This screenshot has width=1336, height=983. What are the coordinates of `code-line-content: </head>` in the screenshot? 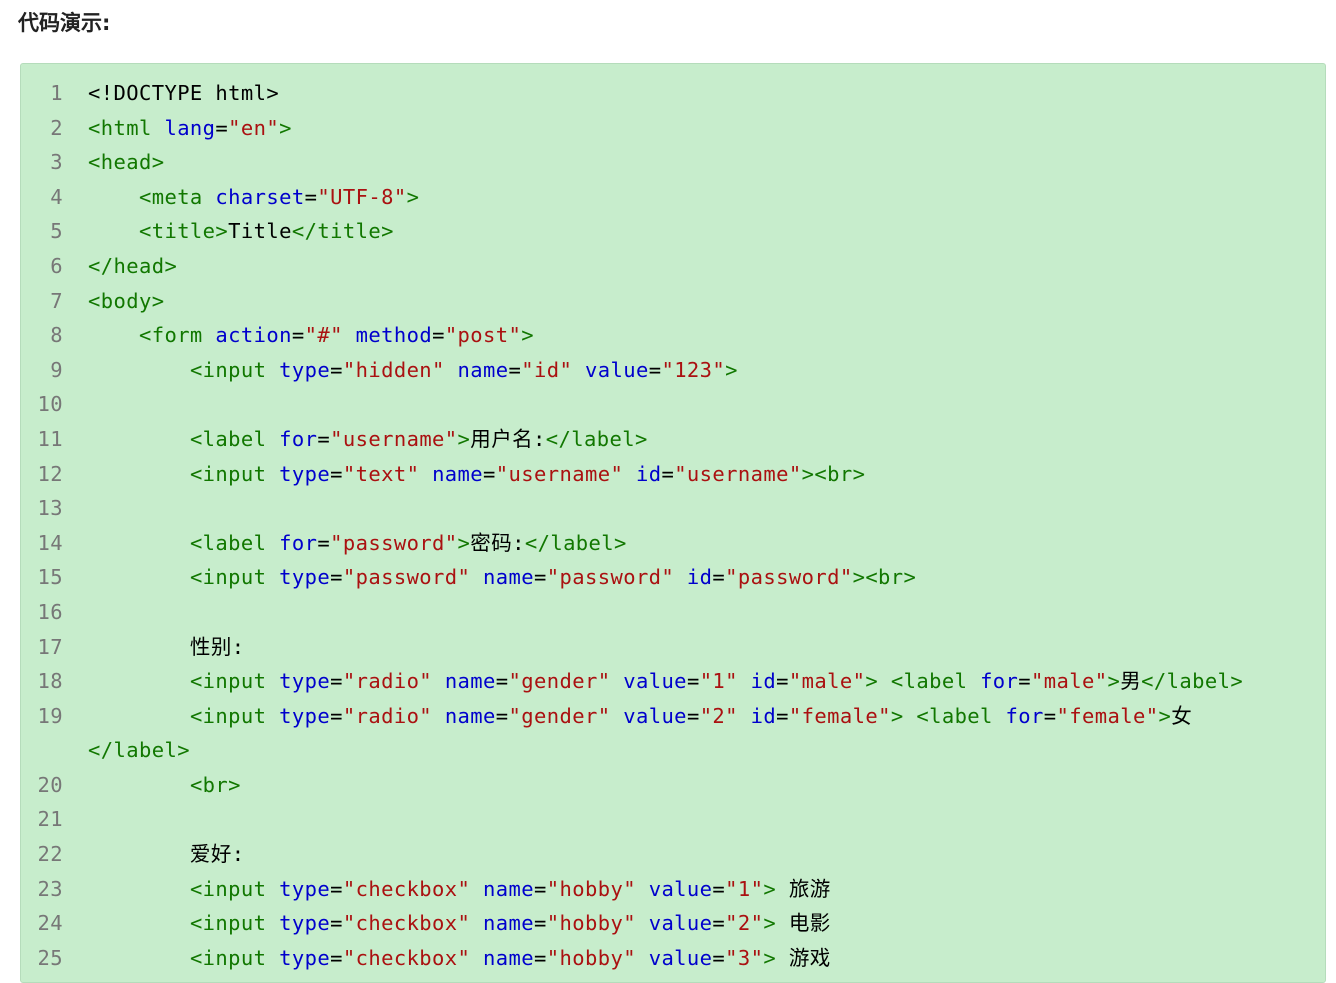 It's located at (132, 266).